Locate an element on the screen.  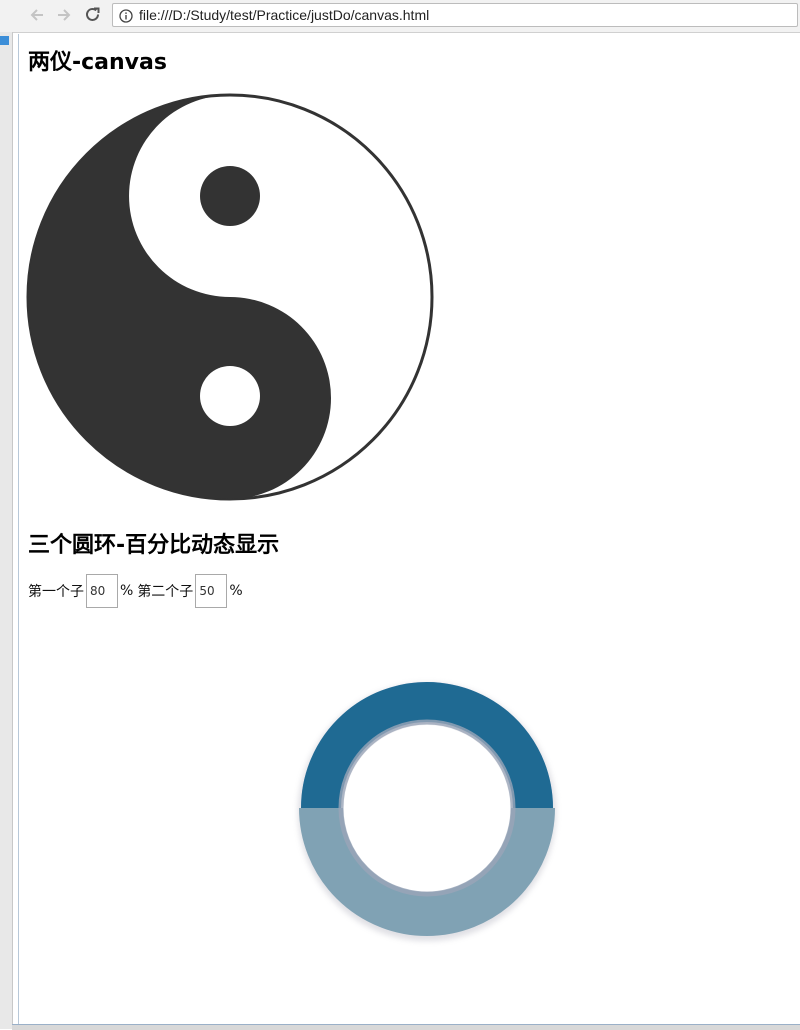
window-edge-marker is located at coordinates (4, 40).